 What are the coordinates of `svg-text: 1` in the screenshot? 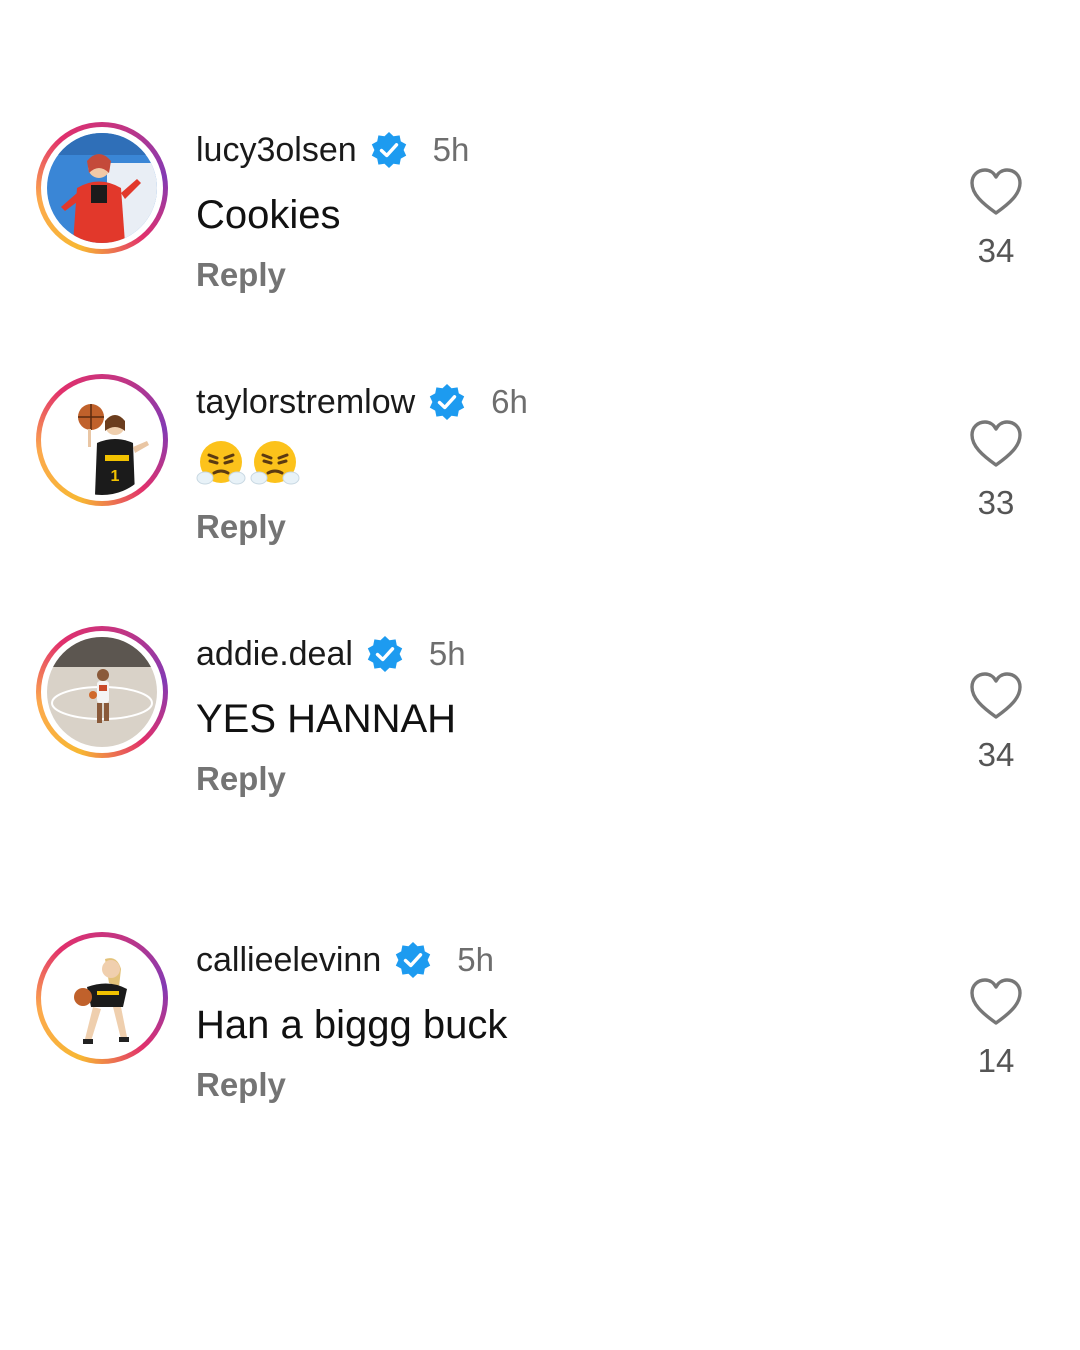 It's located at (115, 476).